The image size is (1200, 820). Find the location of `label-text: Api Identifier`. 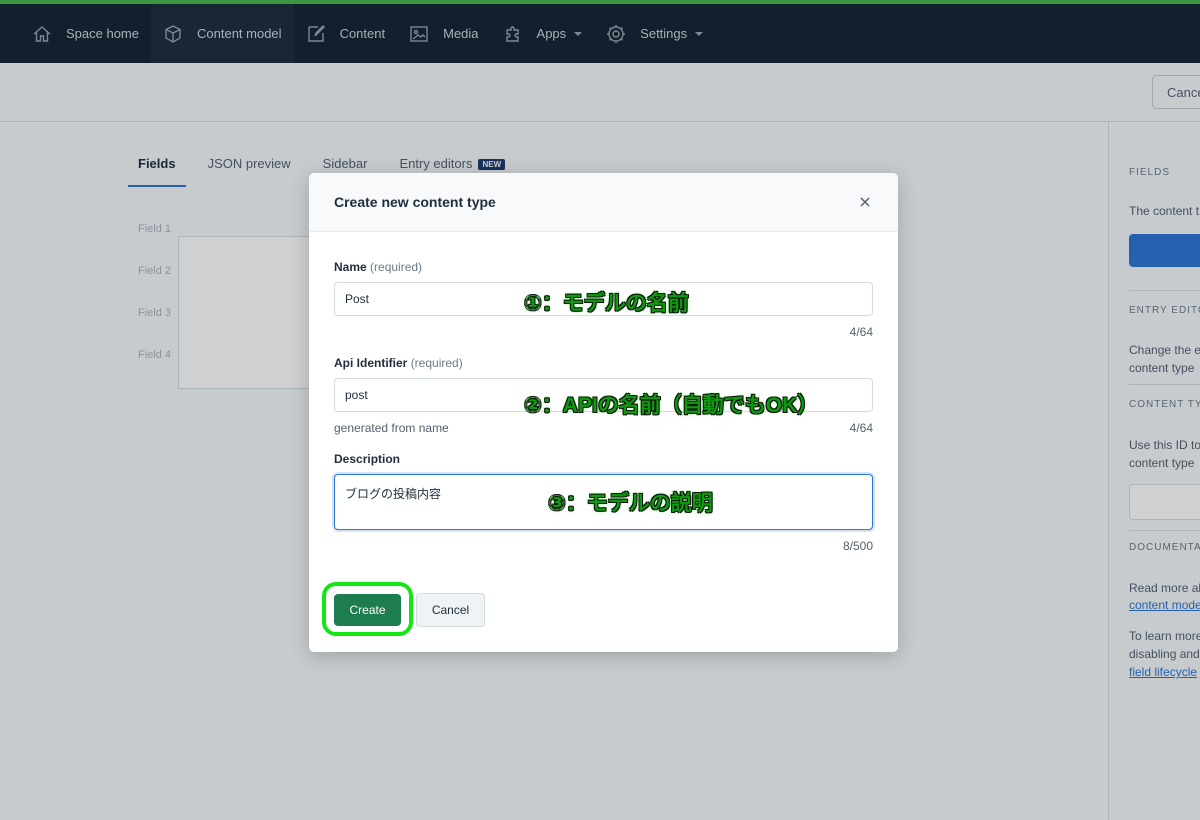

label-text: Api Identifier is located at coordinates (371, 363).